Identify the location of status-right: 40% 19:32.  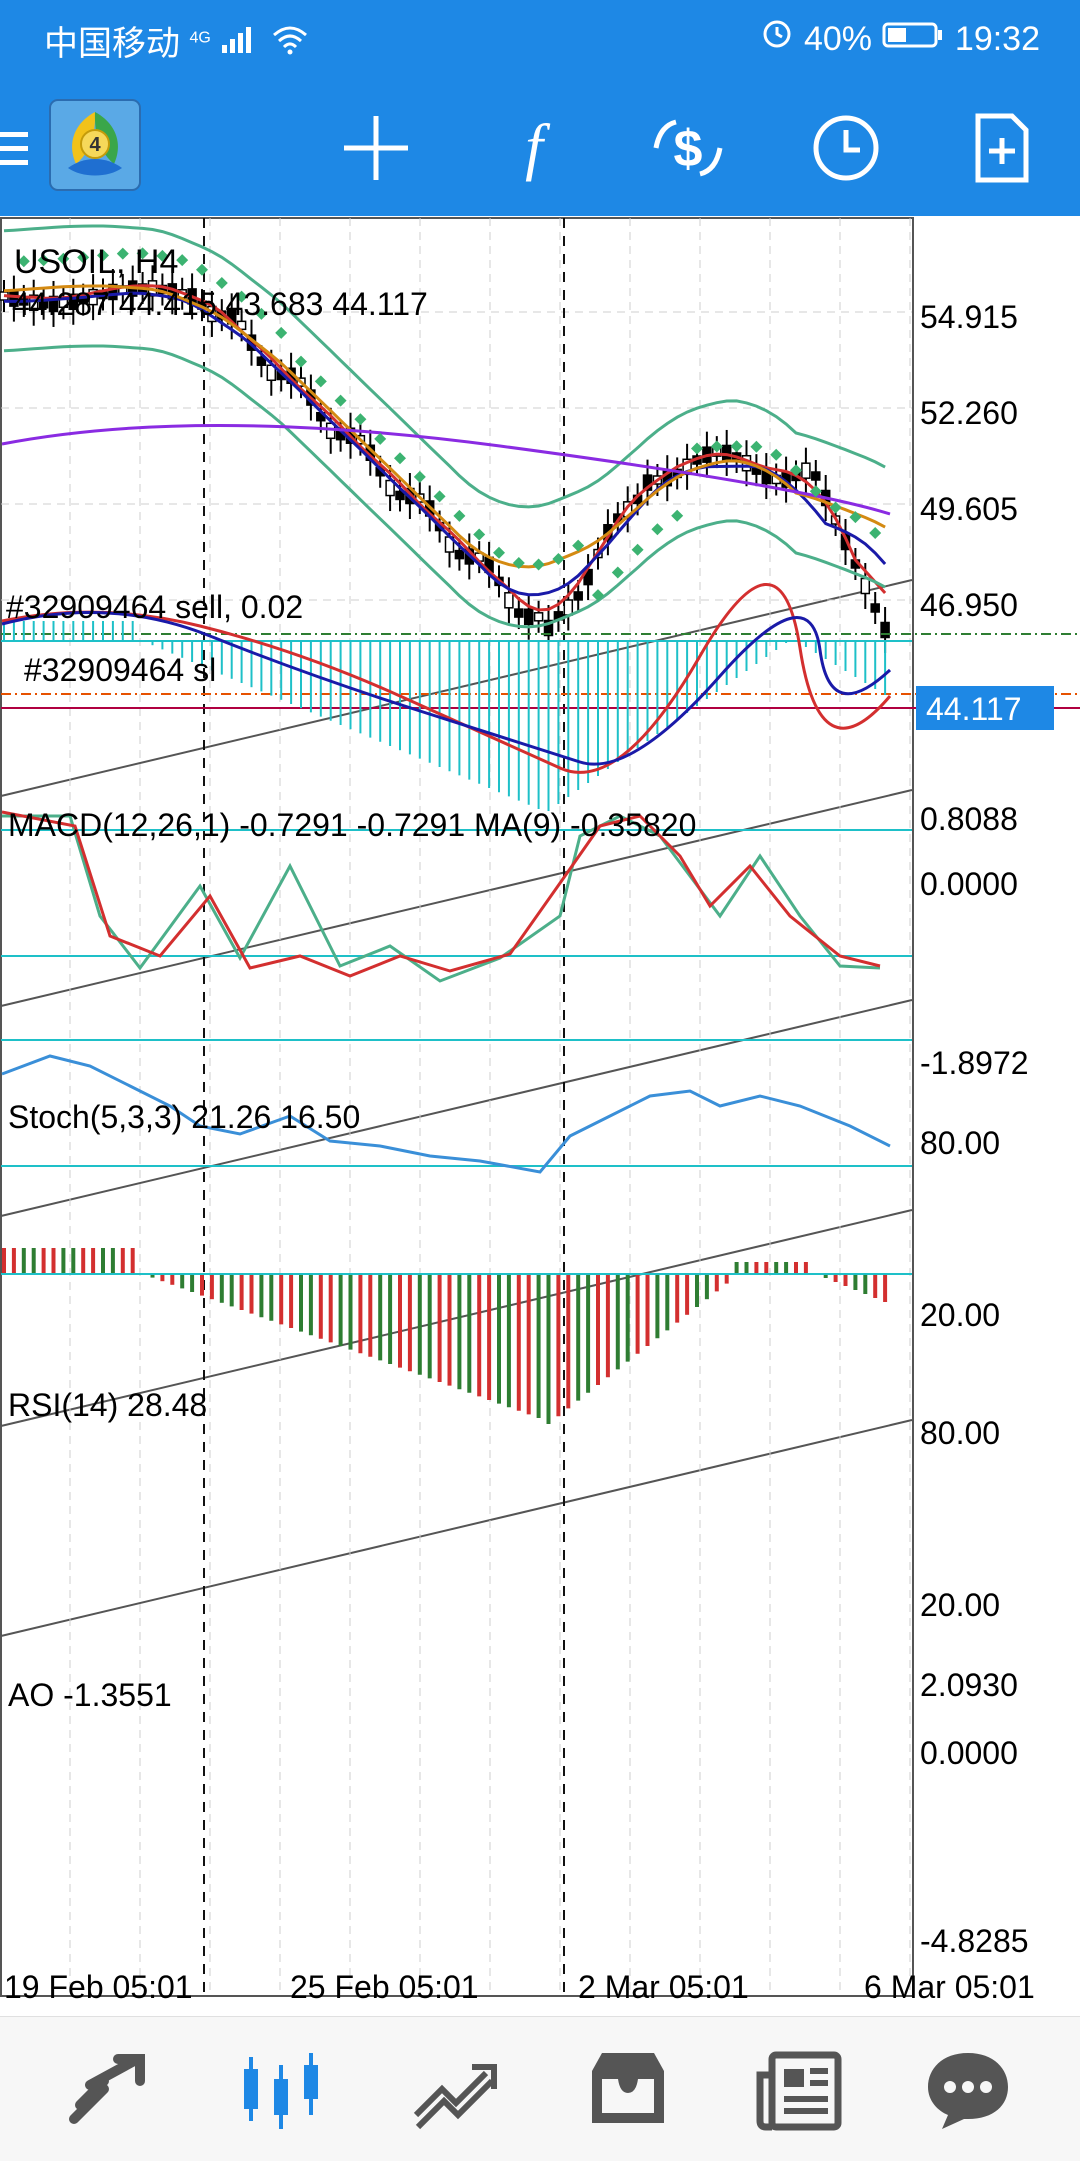
(900, 37).